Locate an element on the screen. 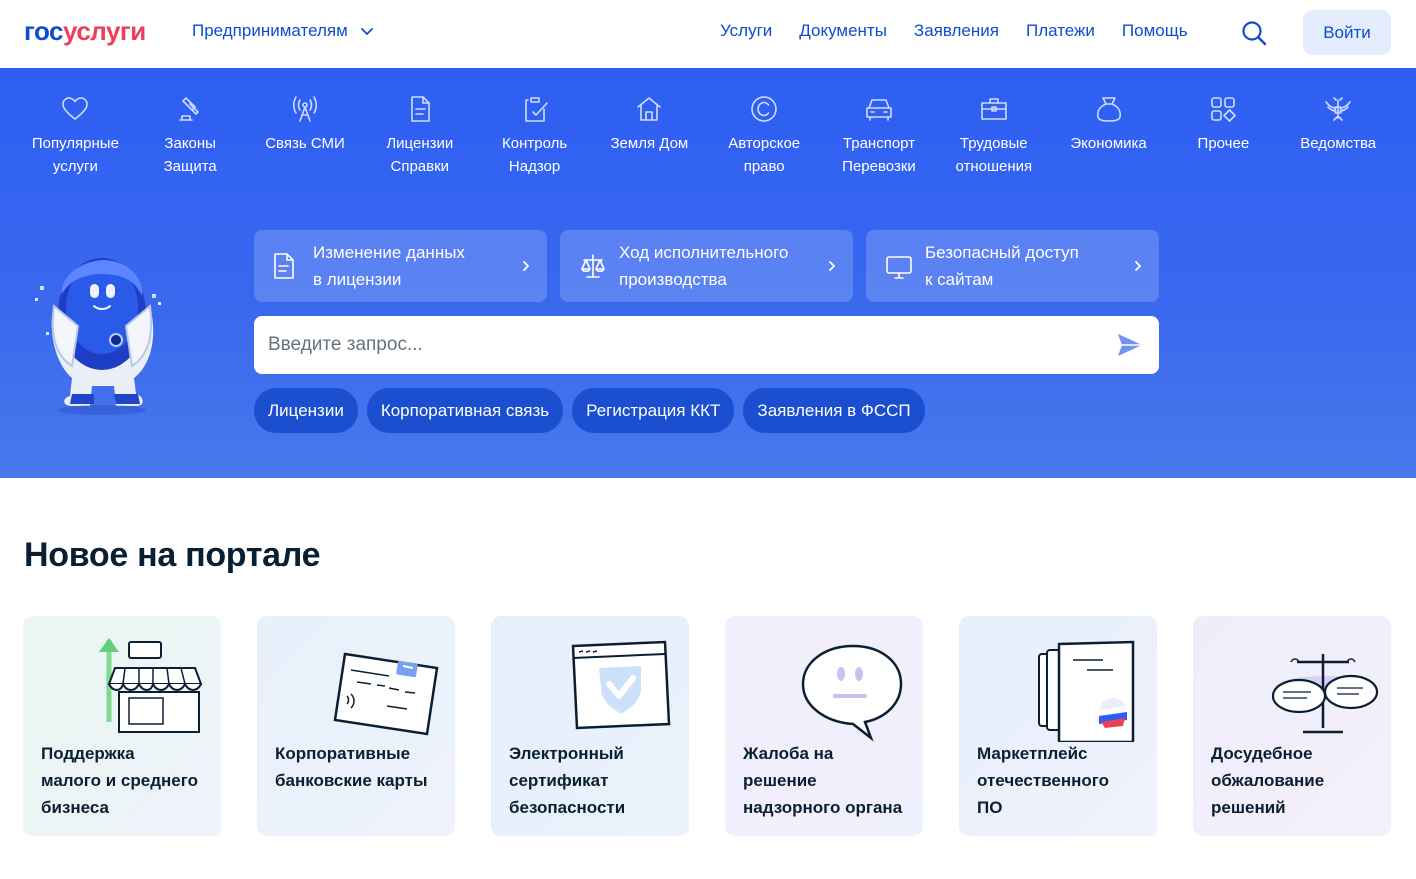  gosuslugi-logo: госуслуги is located at coordinates (85, 31).